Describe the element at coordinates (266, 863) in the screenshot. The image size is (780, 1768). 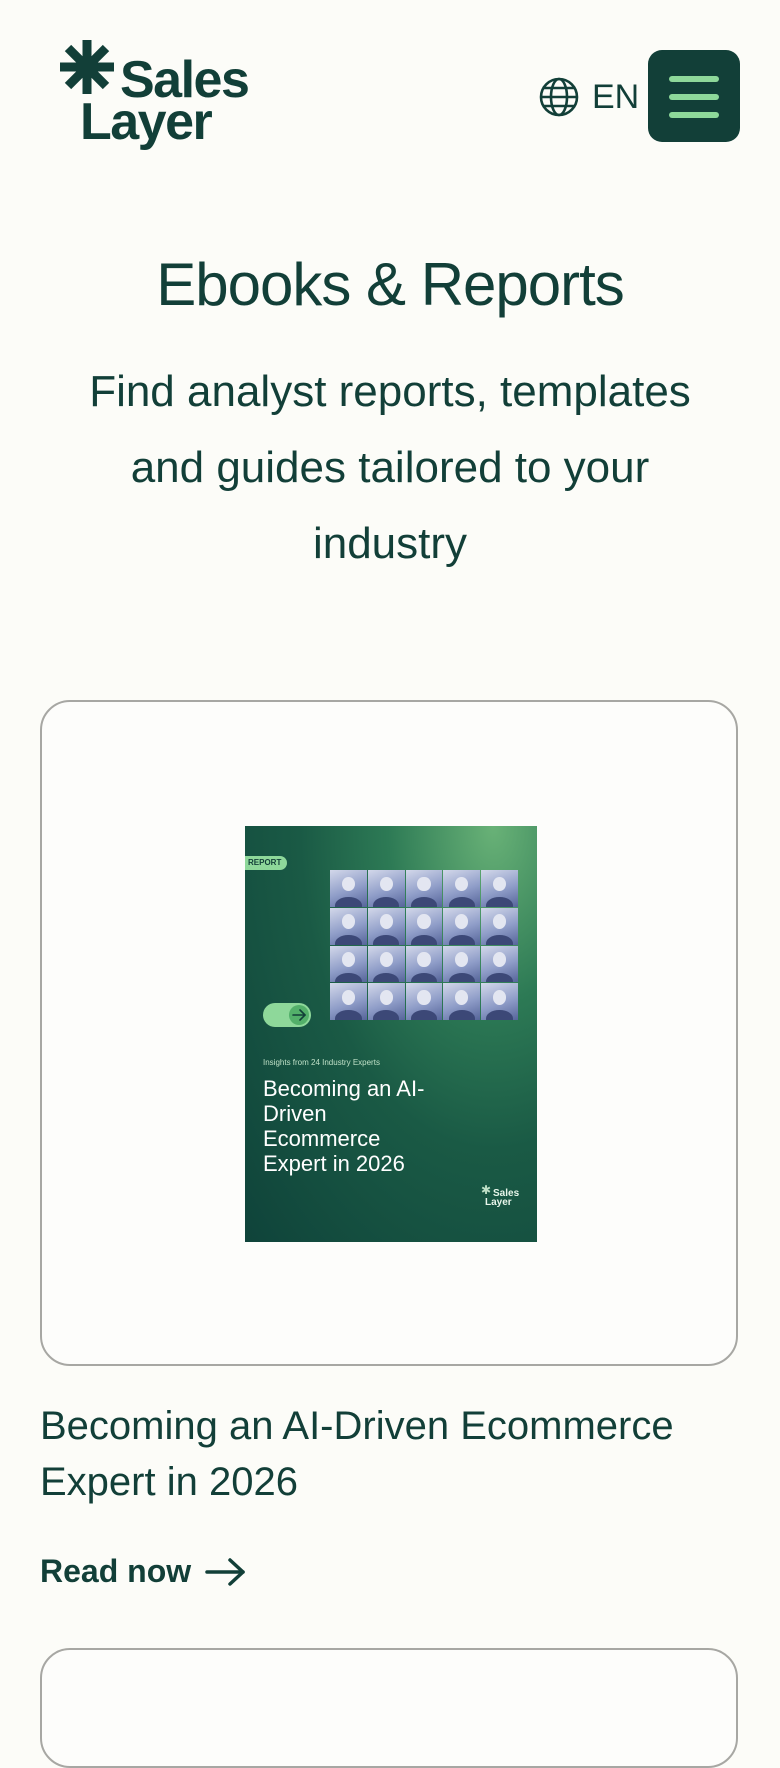
I see `cover-badge: REPORT` at that location.